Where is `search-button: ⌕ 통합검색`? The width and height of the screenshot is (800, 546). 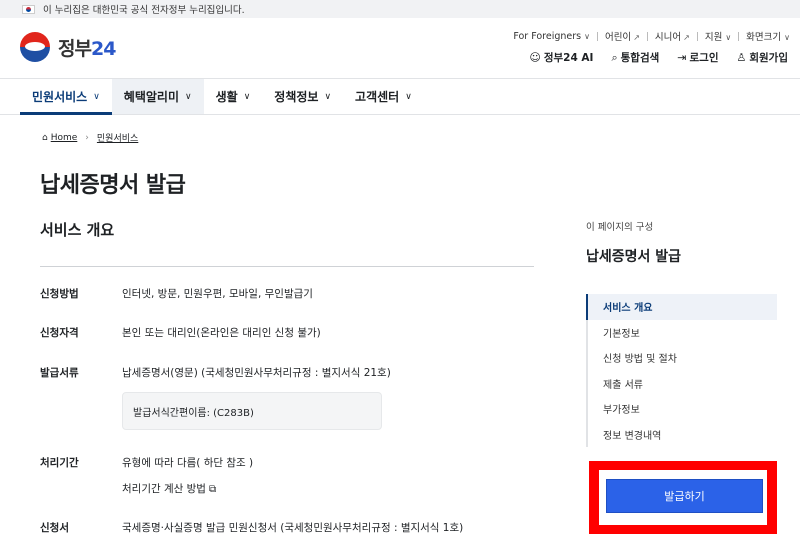 search-button: ⌕ 통합검색 is located at coordinates (635, 57).